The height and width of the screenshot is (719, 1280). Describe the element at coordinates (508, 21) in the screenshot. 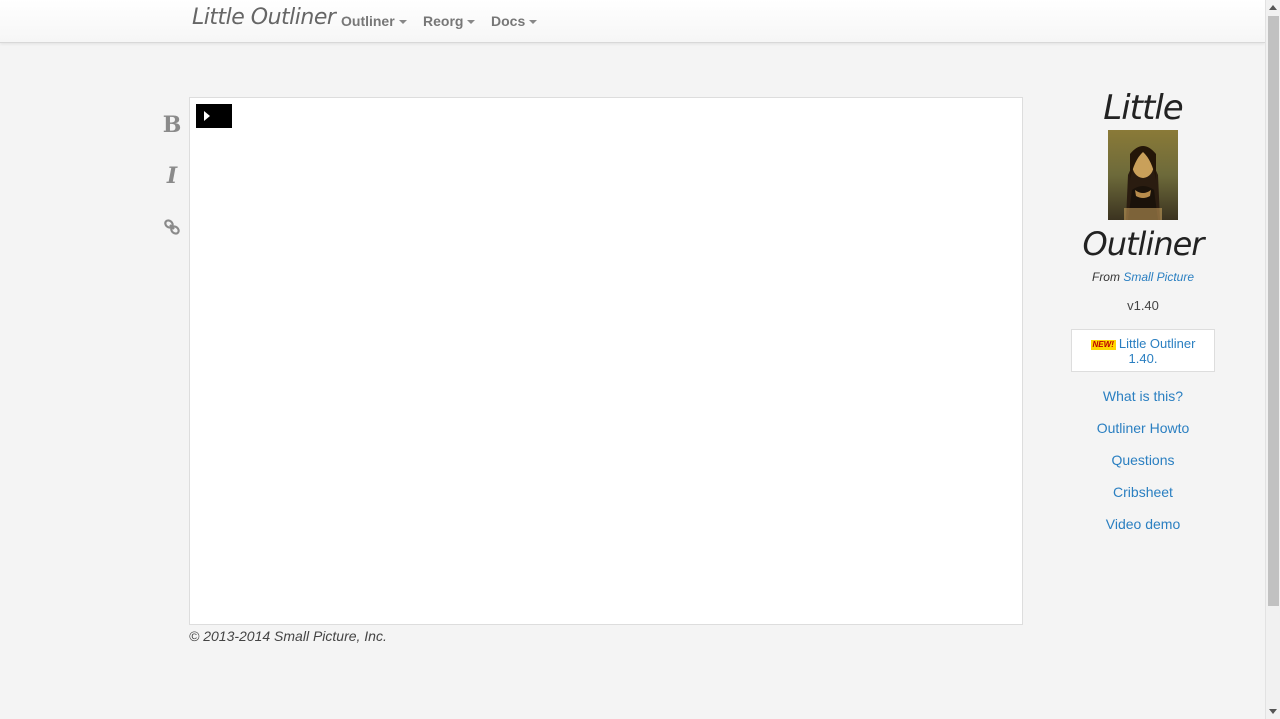

I see `menu-docs-label: Docs` at that location.